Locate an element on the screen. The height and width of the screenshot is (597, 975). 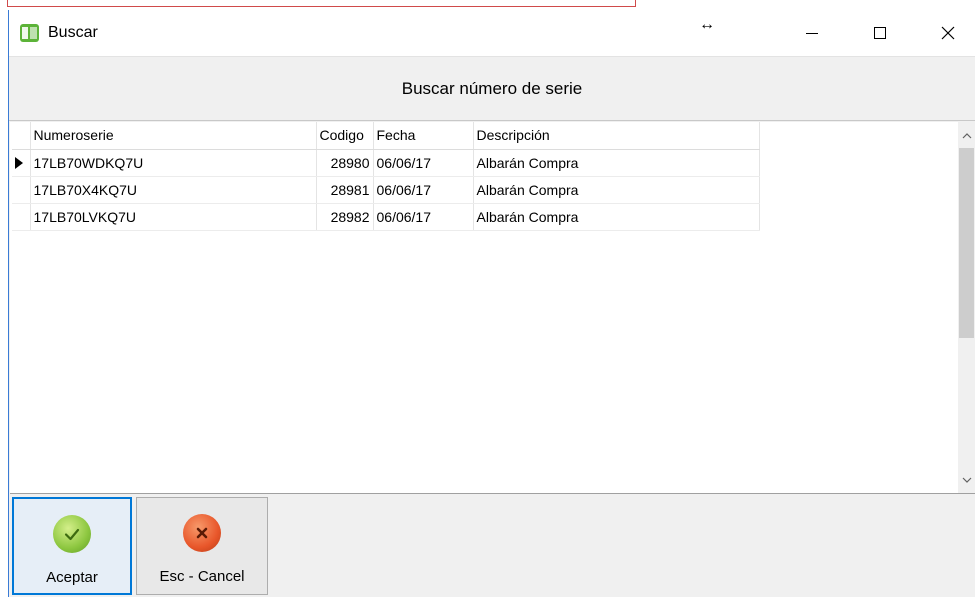
close-icon is located at coordinates (948, 33).